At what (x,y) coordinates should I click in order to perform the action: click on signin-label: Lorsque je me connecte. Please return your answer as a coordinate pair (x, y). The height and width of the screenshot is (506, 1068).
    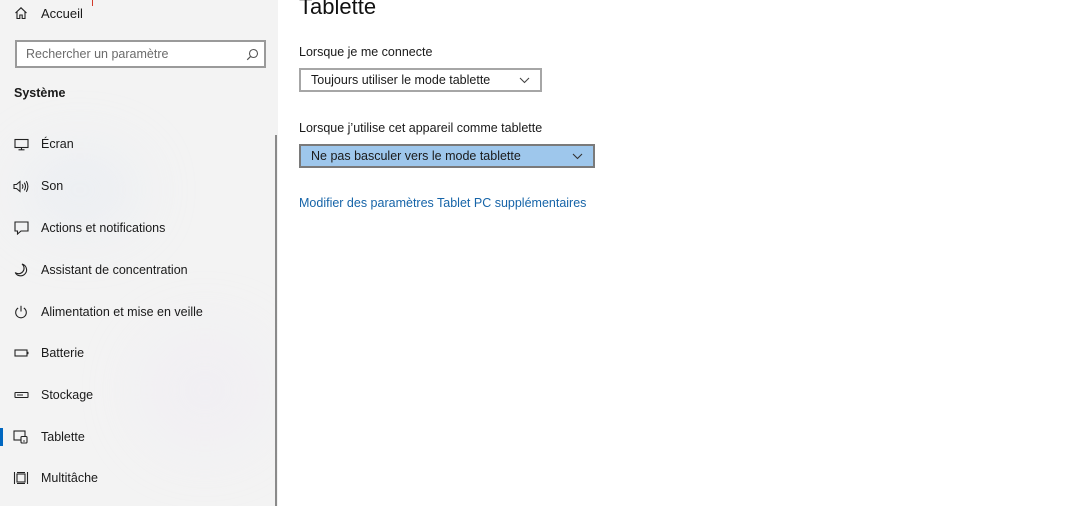
    Looking at the image, I should click on (366, 52).